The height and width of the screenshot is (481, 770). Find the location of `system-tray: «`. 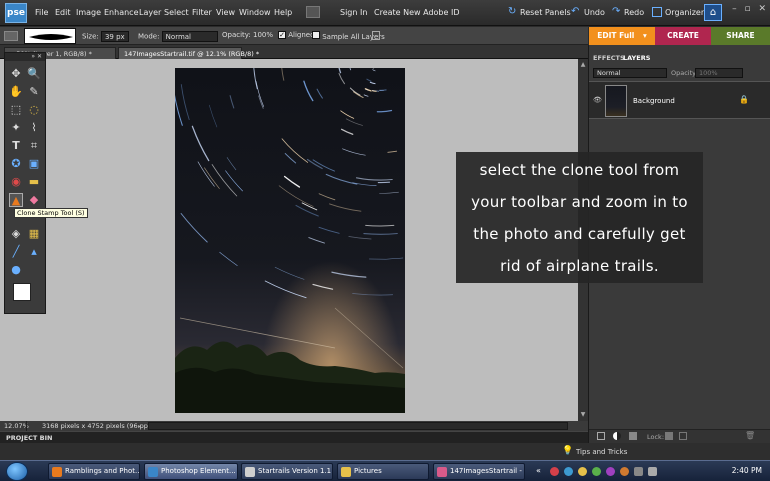

system-tray: « is located at coordinates (623, 471).